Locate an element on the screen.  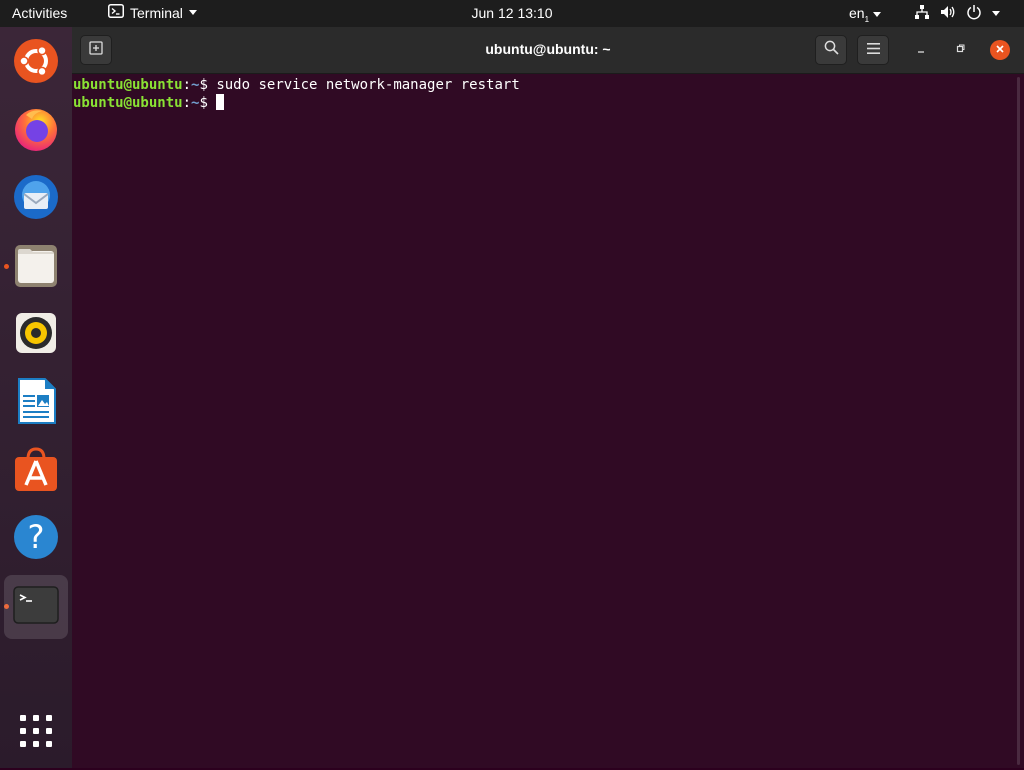
help-icon: ? is located at coordinates (36, 539).